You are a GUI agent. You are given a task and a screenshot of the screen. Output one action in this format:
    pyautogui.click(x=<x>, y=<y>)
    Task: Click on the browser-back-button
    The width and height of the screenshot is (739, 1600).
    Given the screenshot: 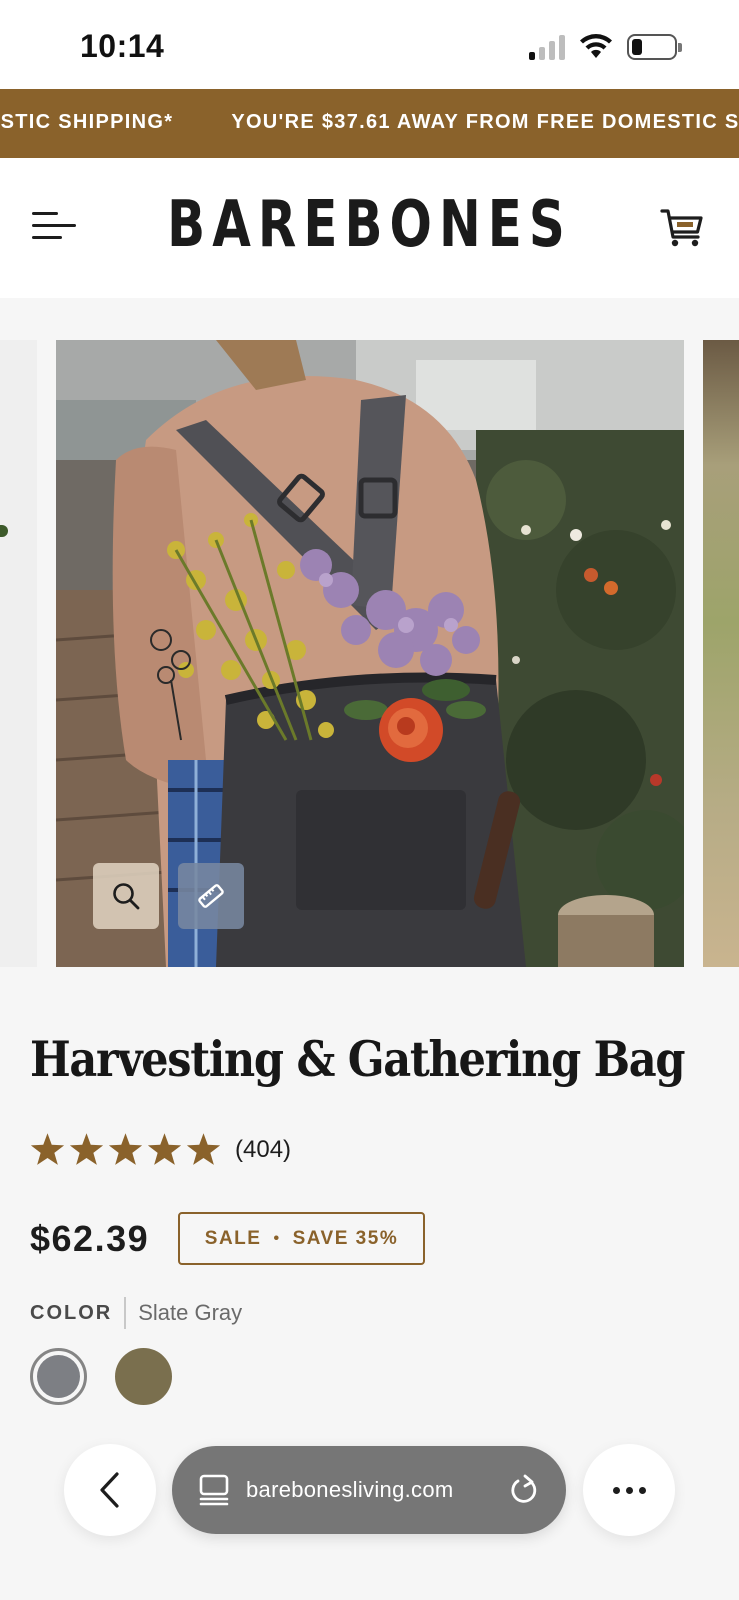 What is the action you would take?
    pyautogui.click(x=110, y=1490)
    